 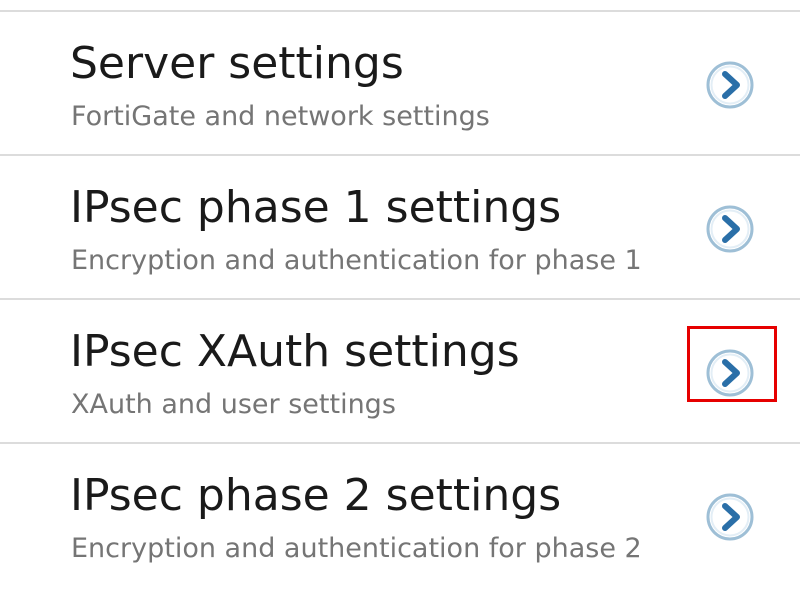 I want to click on item-title: IPsec phase 2 settings, so click(x=316, y=495).